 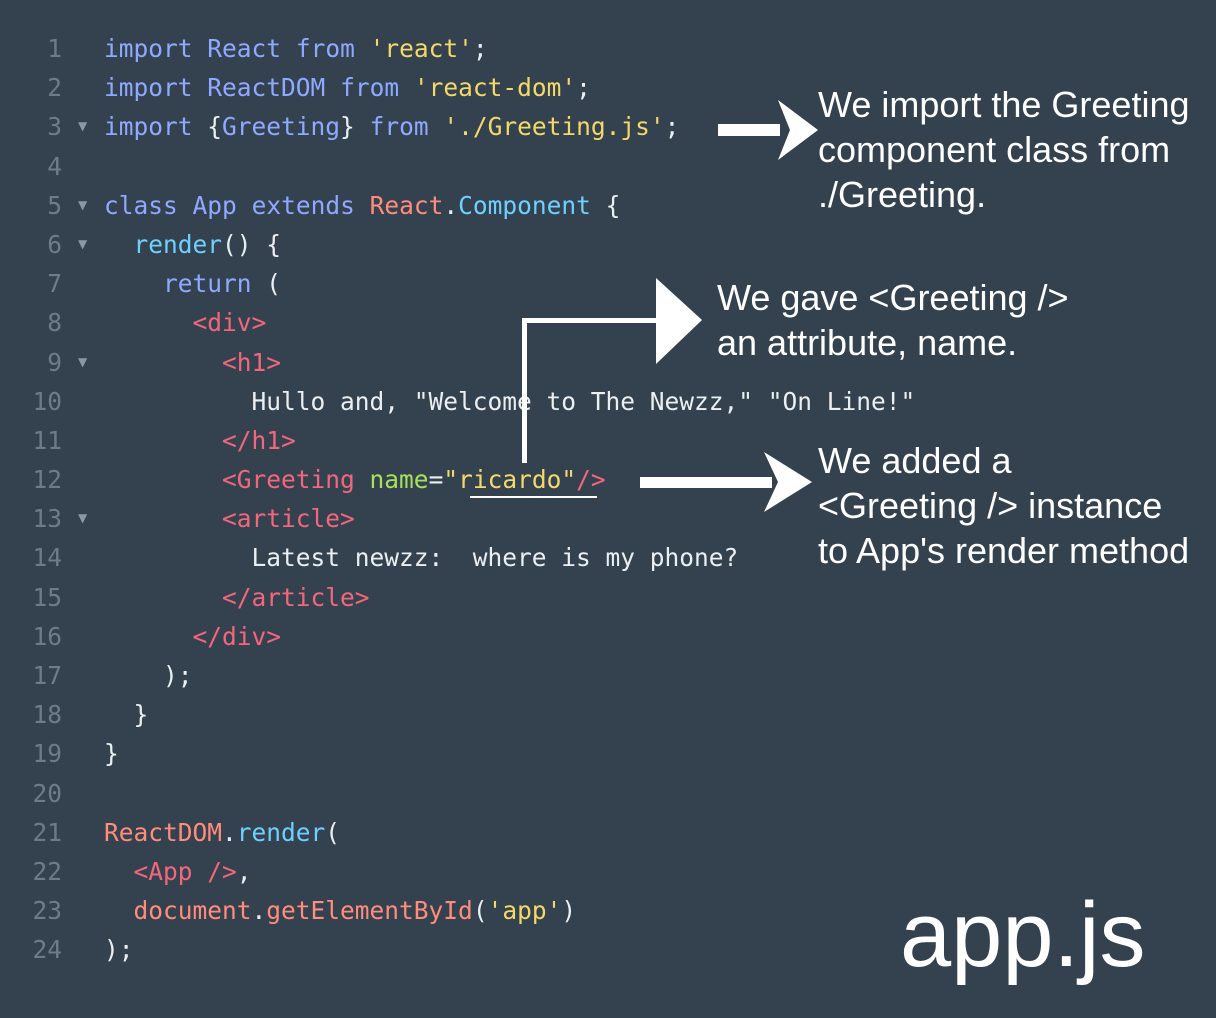 I want to click on arrow-elbow-icon, so click(x=612, y=370).